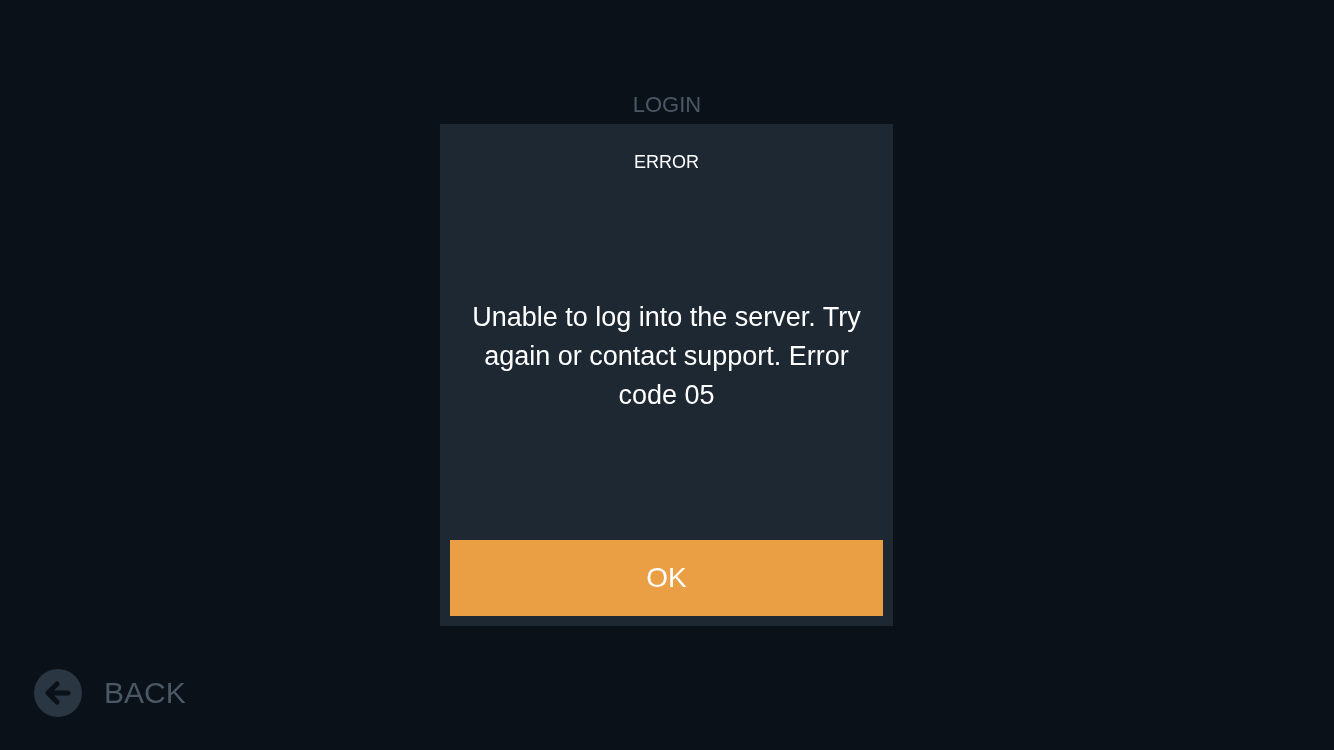 This screenshot has width=1334, height=750. I want to click on ok-button: OK, so click(666, 578).